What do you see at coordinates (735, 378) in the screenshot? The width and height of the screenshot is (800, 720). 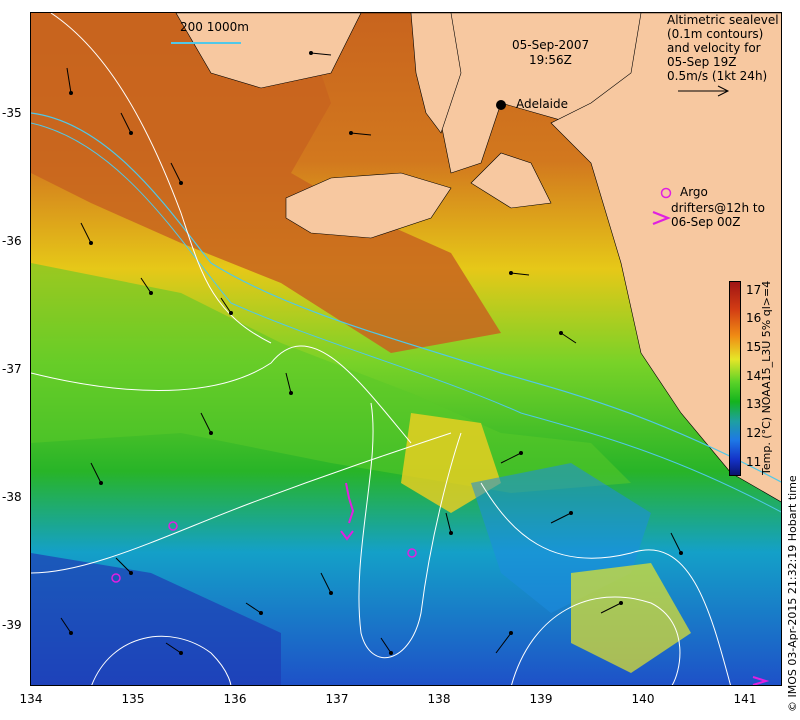 I see `temperature-colorbar` at bounding box center [735, 378].